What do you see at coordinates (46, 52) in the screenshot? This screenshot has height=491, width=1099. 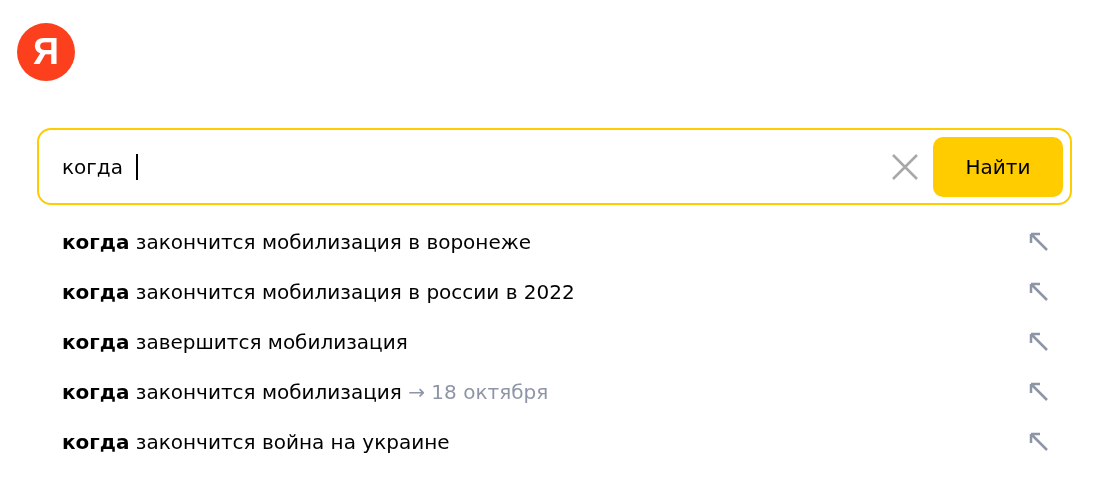 I see `logo: Я` at bounding box center [46, 52].